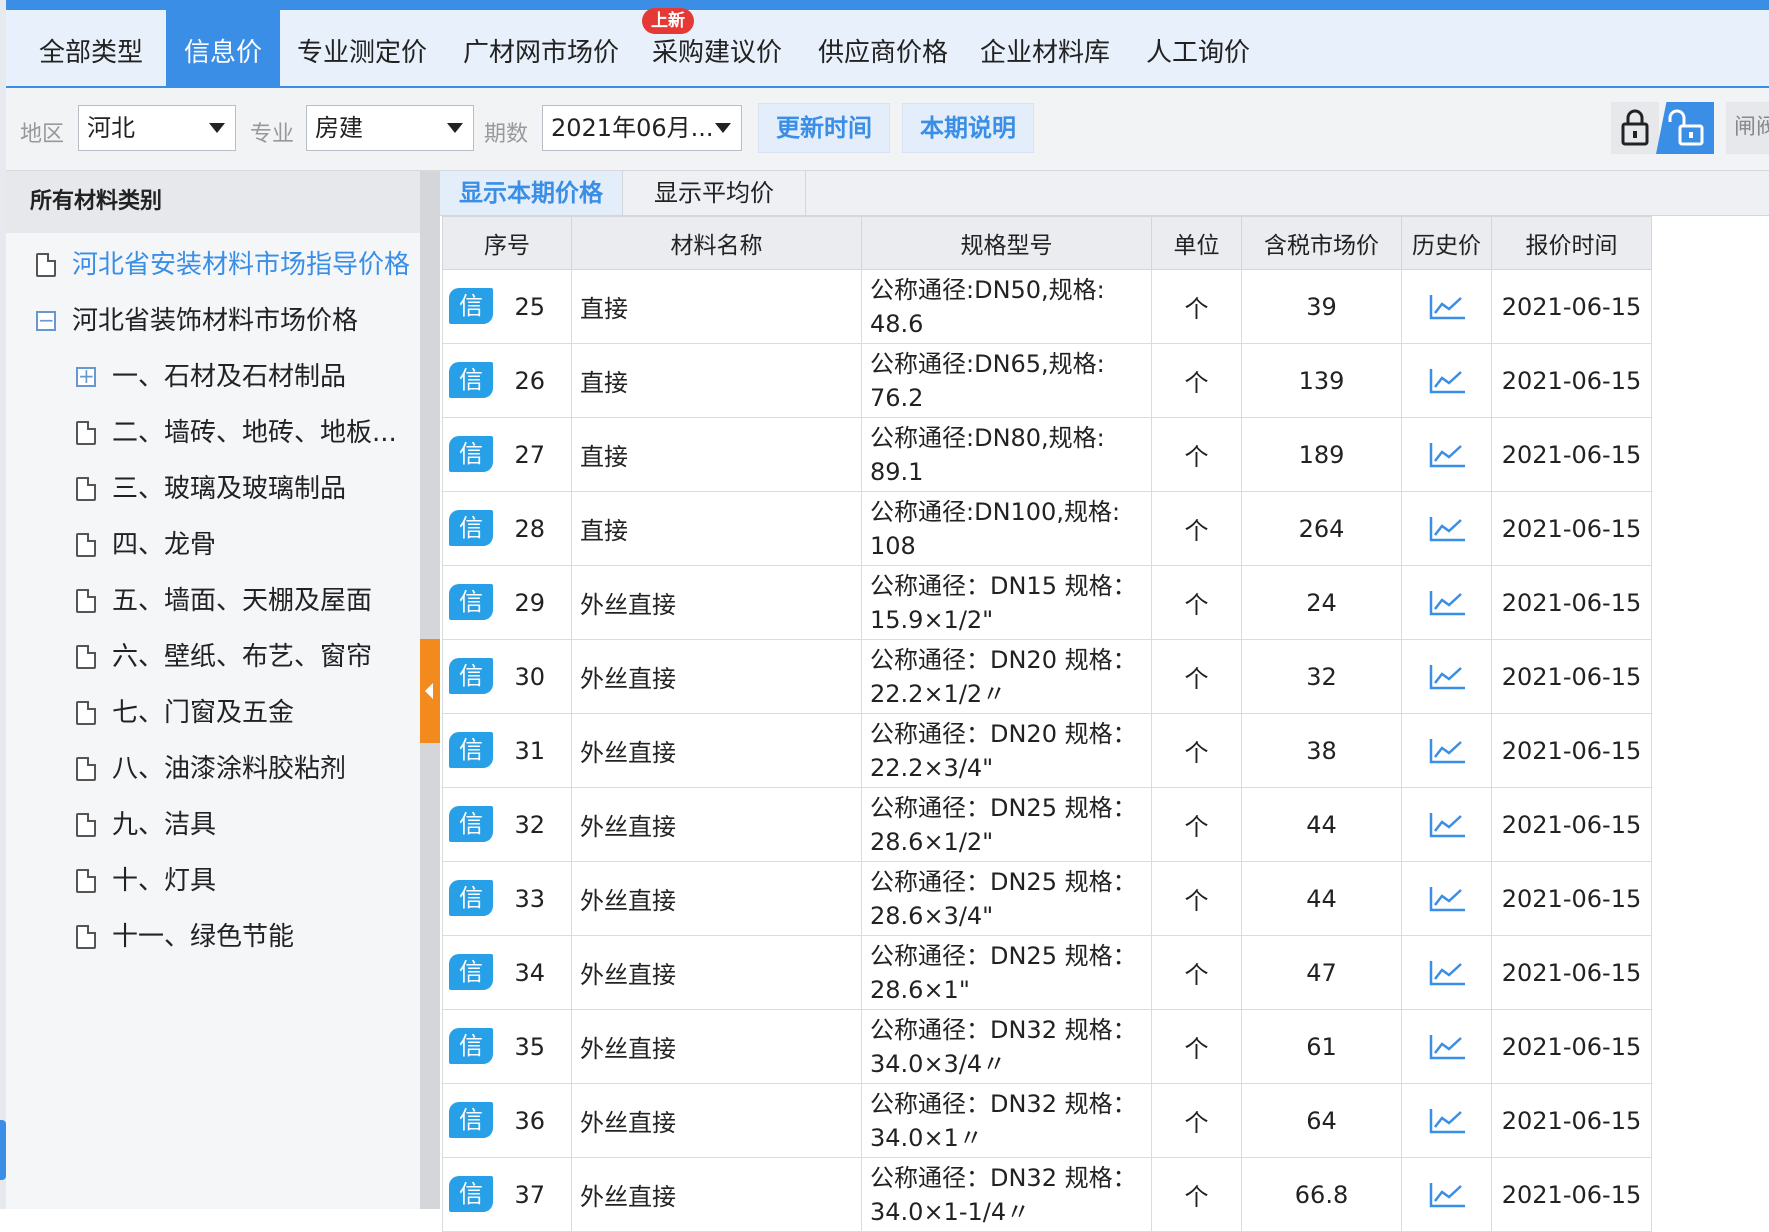 Image resolution: width=1769 pixels, height=1232 pixels. I want to click on tree-item-paint: 八、油漆涂料胶粘剂, so click(240, 769).